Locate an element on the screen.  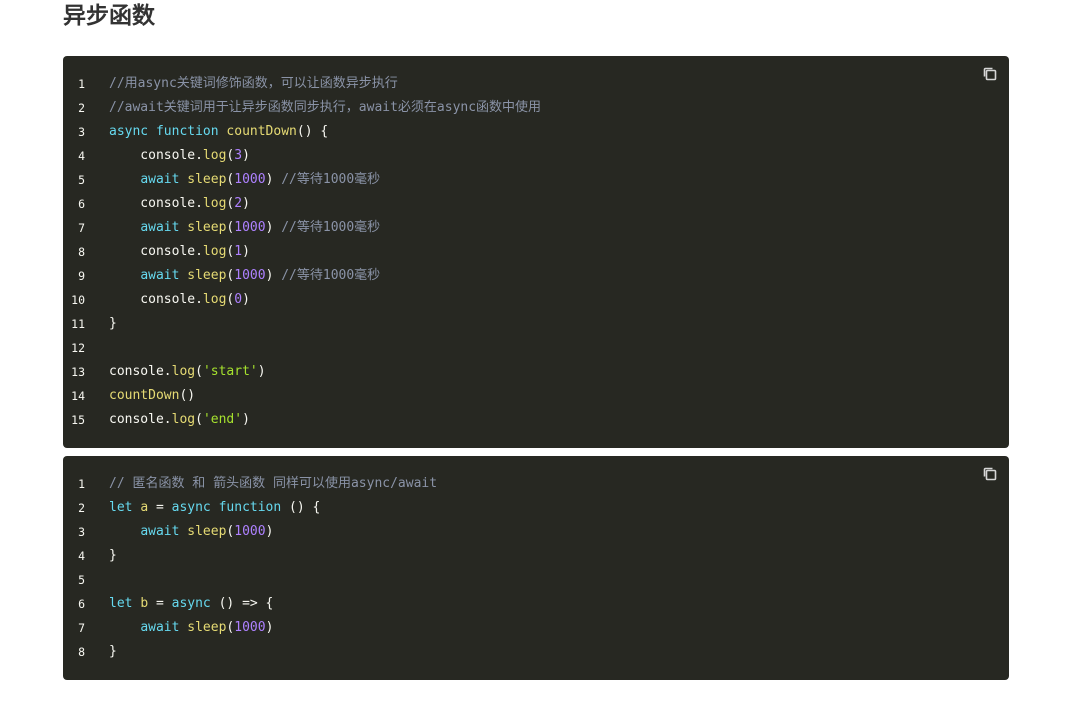
line-number: 13 is located at coordinates (78, 372).